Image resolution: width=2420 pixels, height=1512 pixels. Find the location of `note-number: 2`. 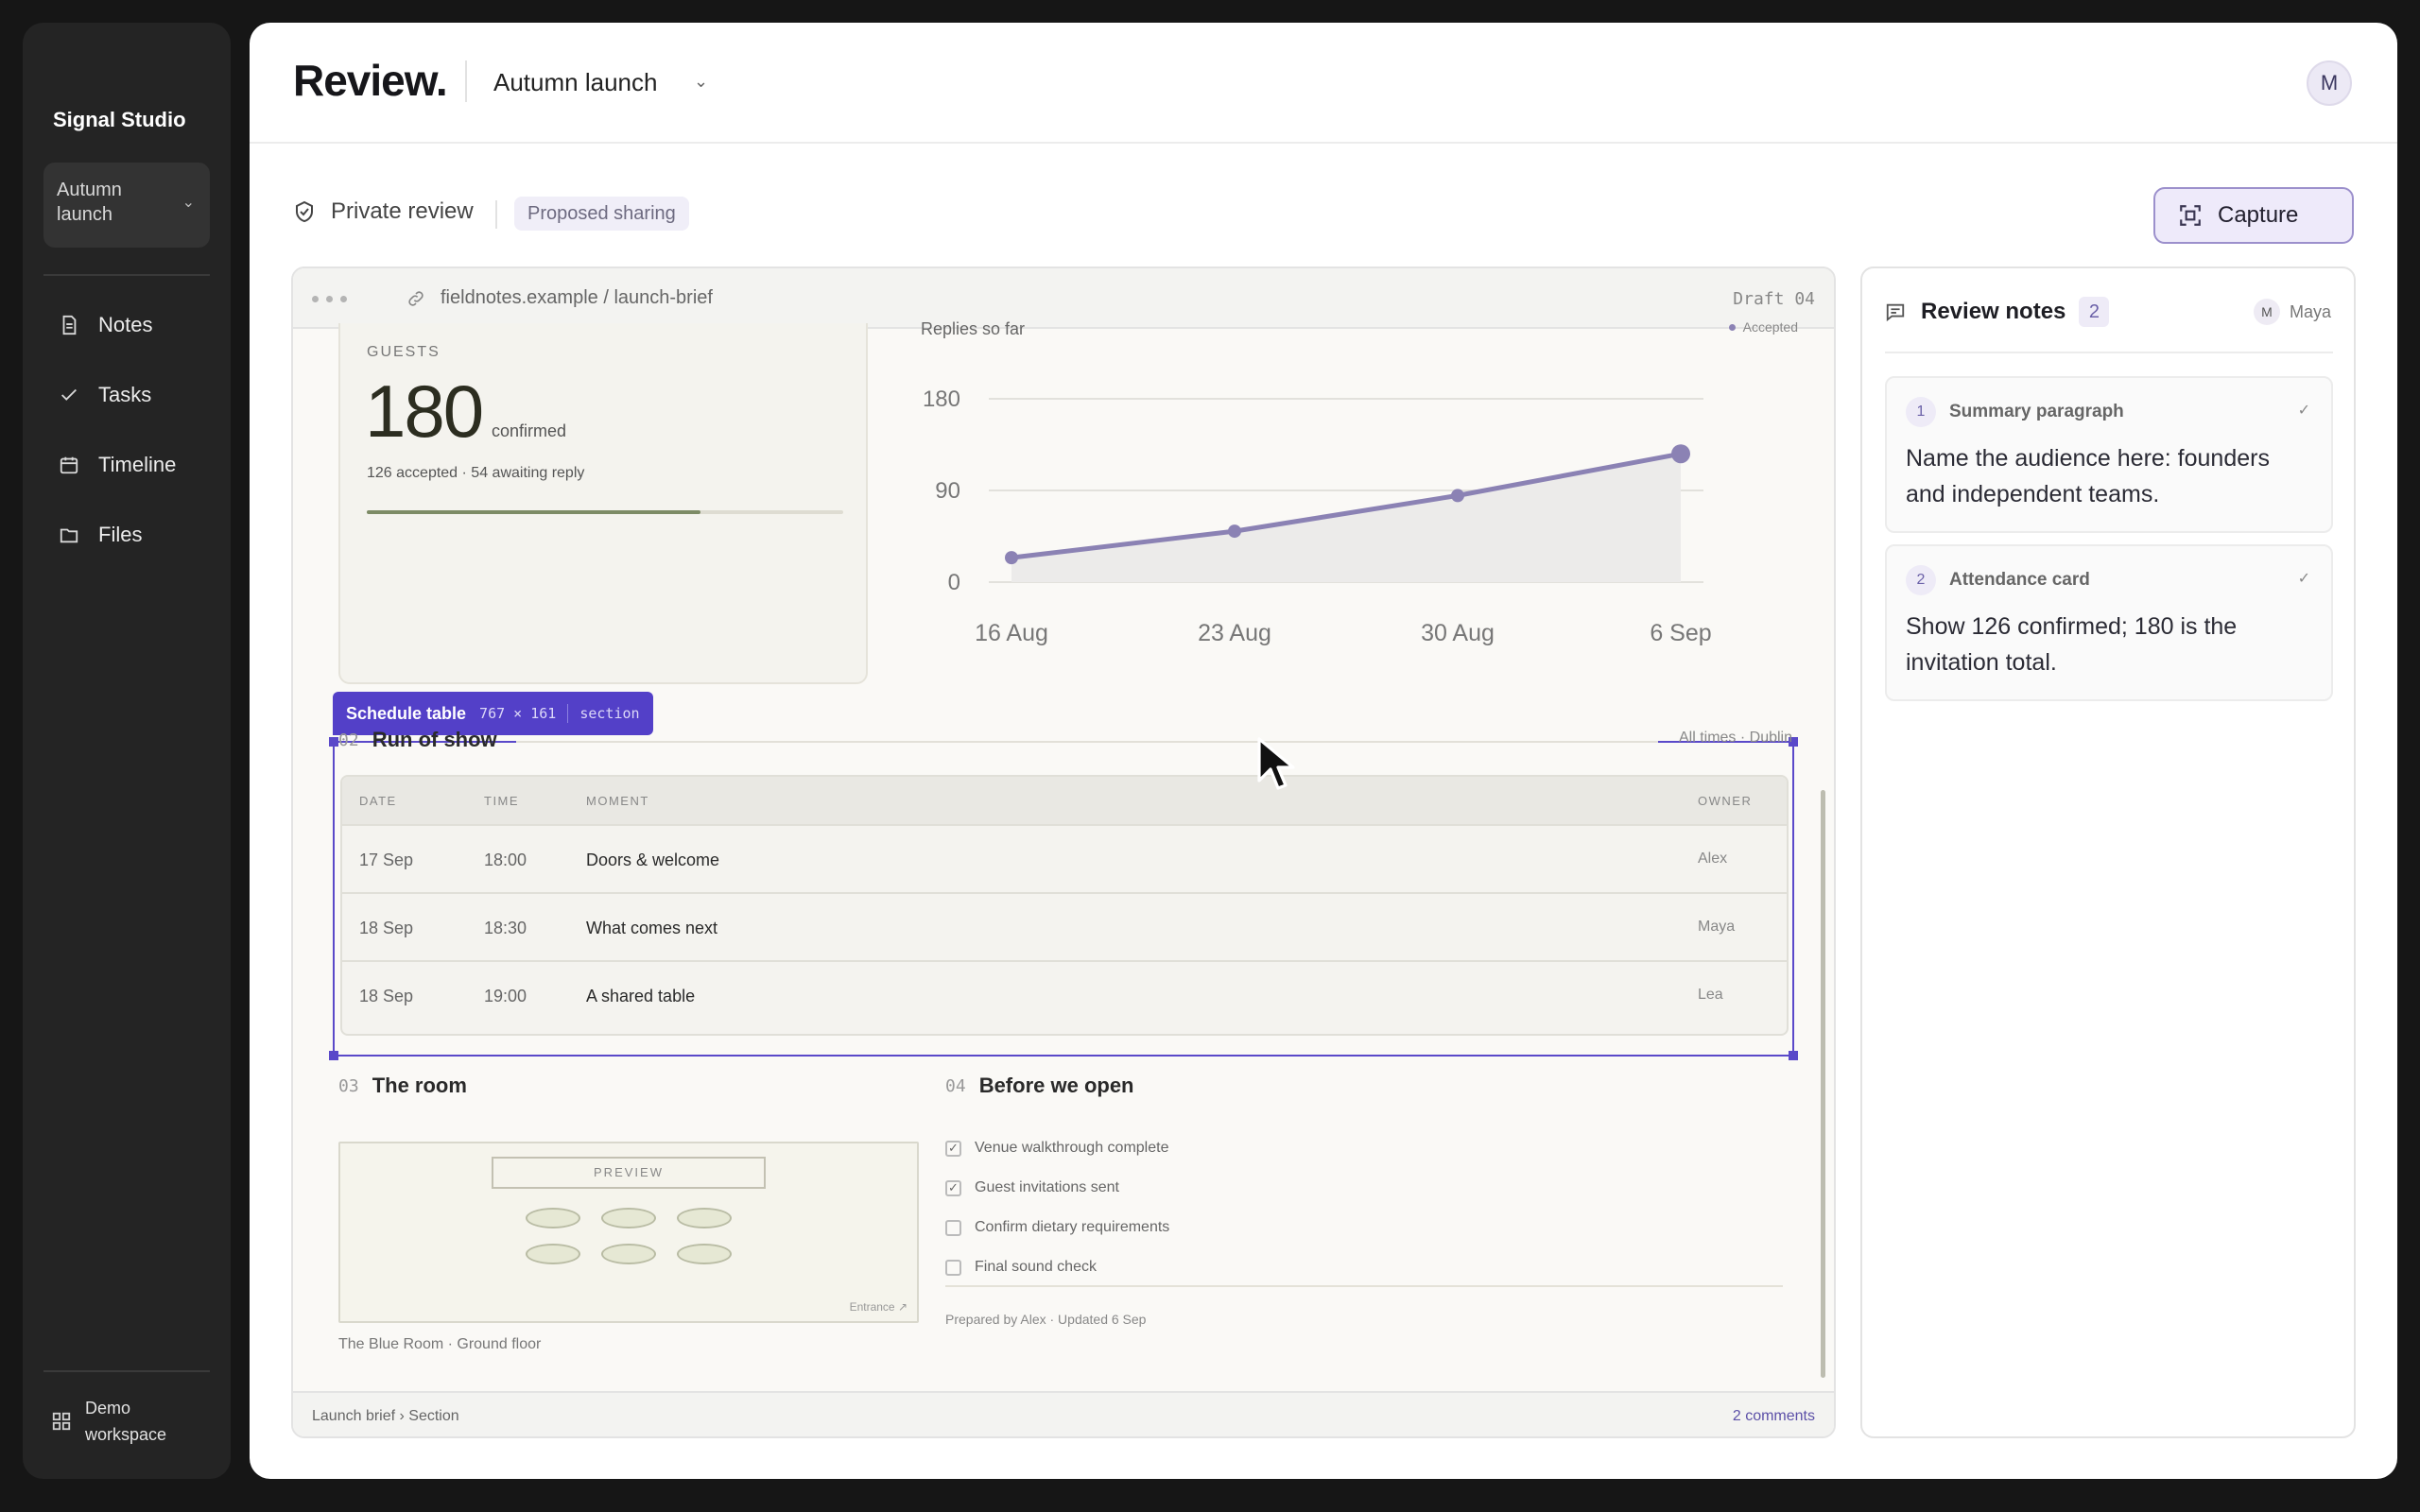

note-number: 2 is located at coordinates (1921, 580).